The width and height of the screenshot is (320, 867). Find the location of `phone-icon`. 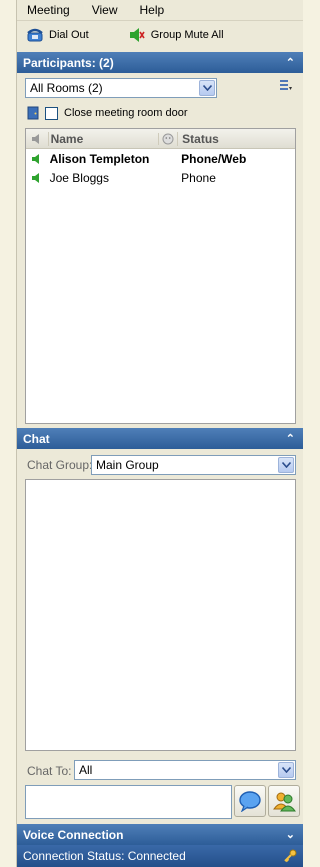

phone-icon is located at coordinates (35, 35).